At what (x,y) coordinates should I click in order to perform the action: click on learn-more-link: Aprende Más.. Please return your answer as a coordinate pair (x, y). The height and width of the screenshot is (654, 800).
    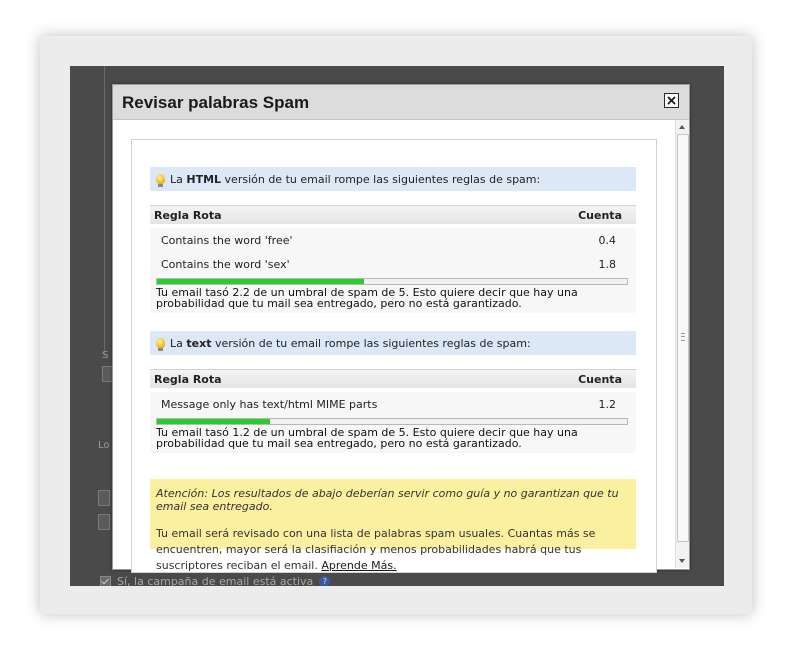
    Looking at the image, I should click on (358, 565).